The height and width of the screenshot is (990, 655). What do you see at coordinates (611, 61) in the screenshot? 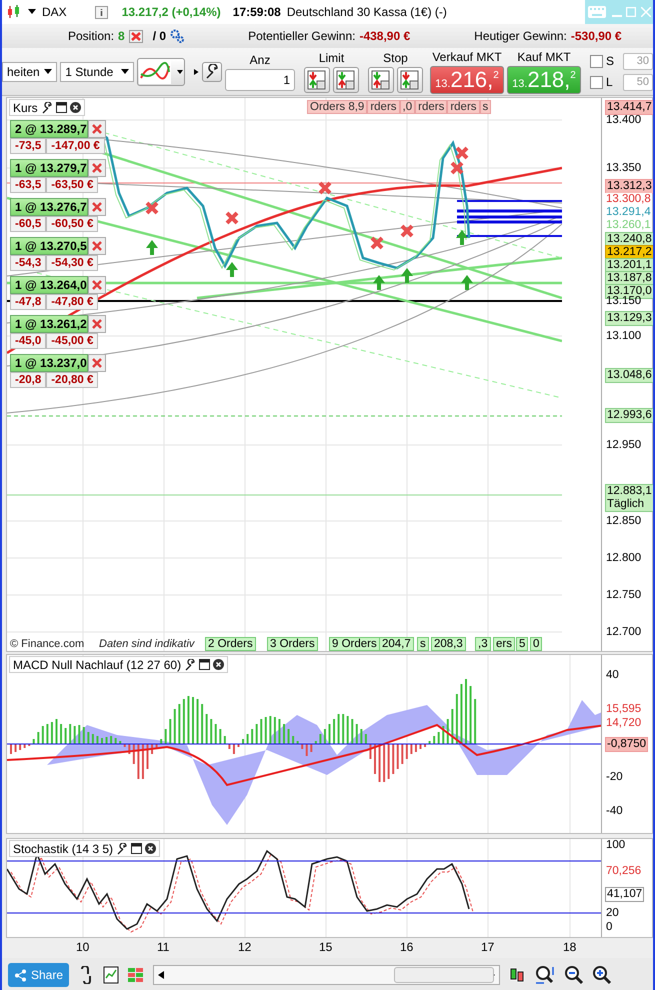
I see `checkbox-label: S` at bounding box center [611, 61].